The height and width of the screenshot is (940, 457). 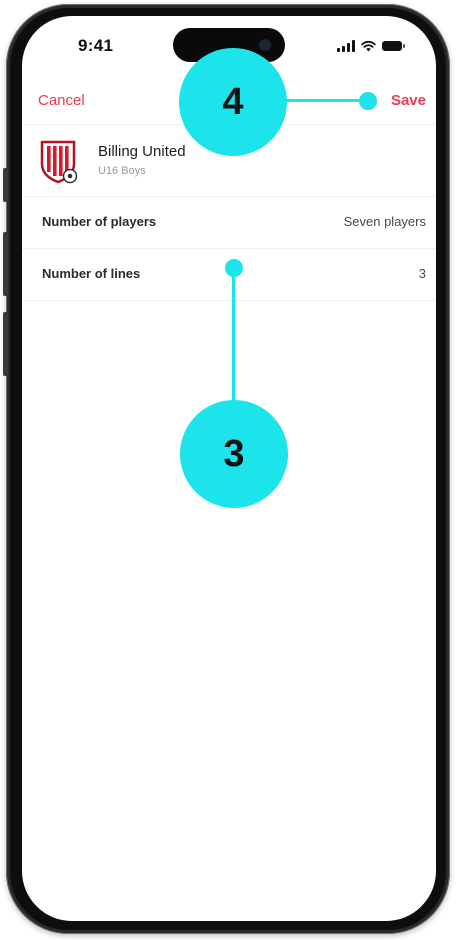 What do you see at coordinates (229, 223) in the screenshot?
I see `number-of-players-row: Number of players Seven players` at bounding box center [229, 223].